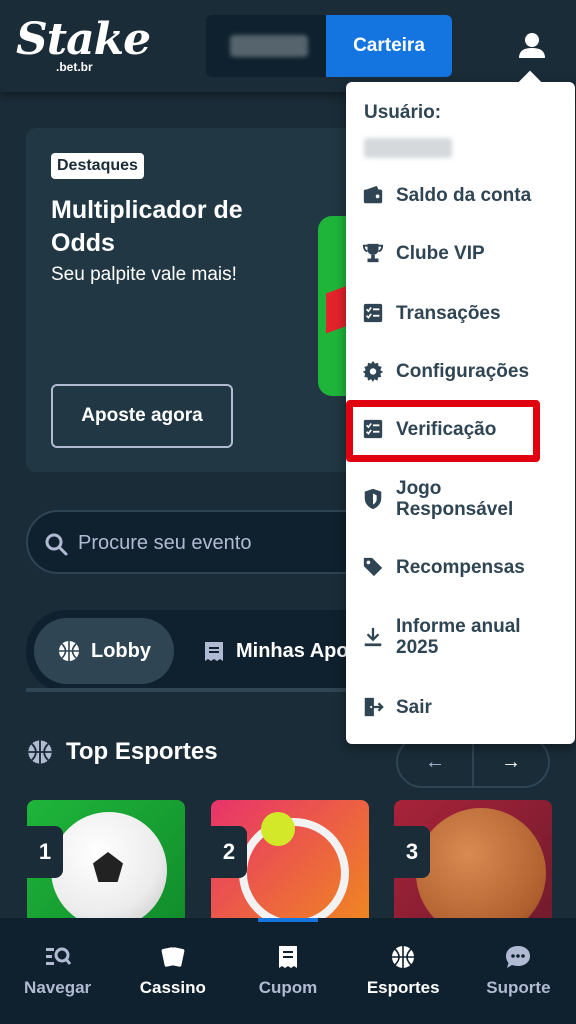 Image resolution: width=576 pixels, height=1024 pixels. I want to click on trophy-icon, so click(373, 253).